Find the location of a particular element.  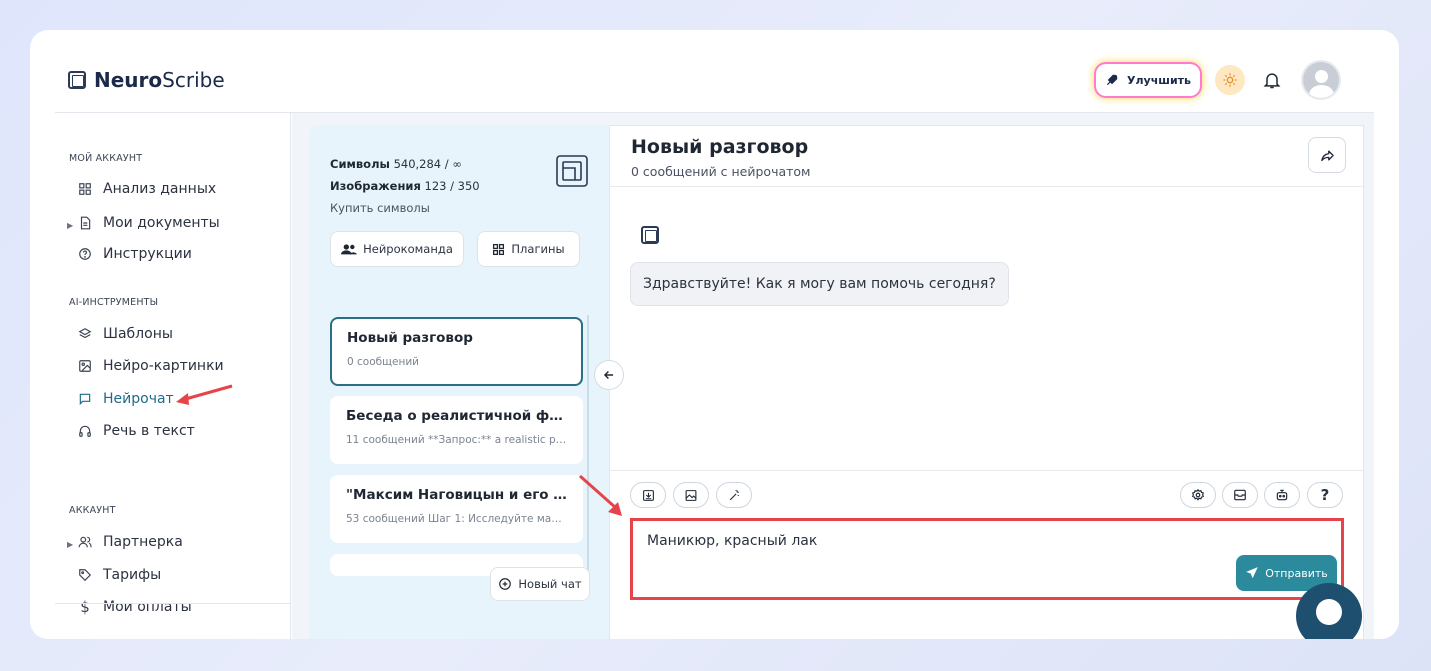

sidebar-item-label: Мои документы is located at coordinates (161, 223).